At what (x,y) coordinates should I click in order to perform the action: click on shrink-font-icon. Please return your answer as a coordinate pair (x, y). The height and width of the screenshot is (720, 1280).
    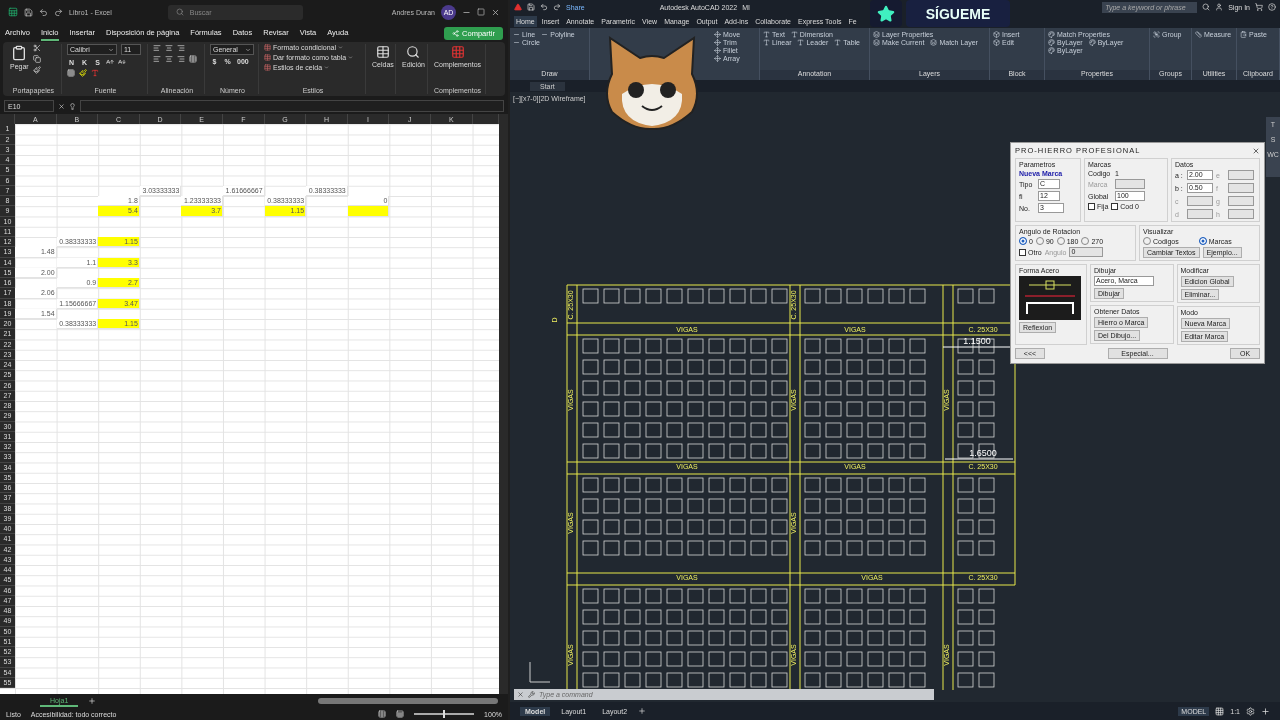
    Looking at the image, I should click on (122, 62).